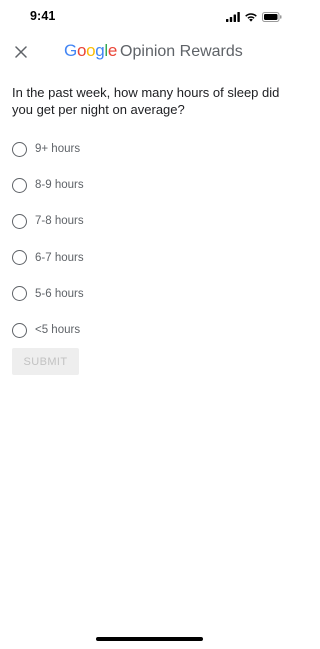  I want to click on option-9-plus-hours: 9+ hours, so click(147, 149).